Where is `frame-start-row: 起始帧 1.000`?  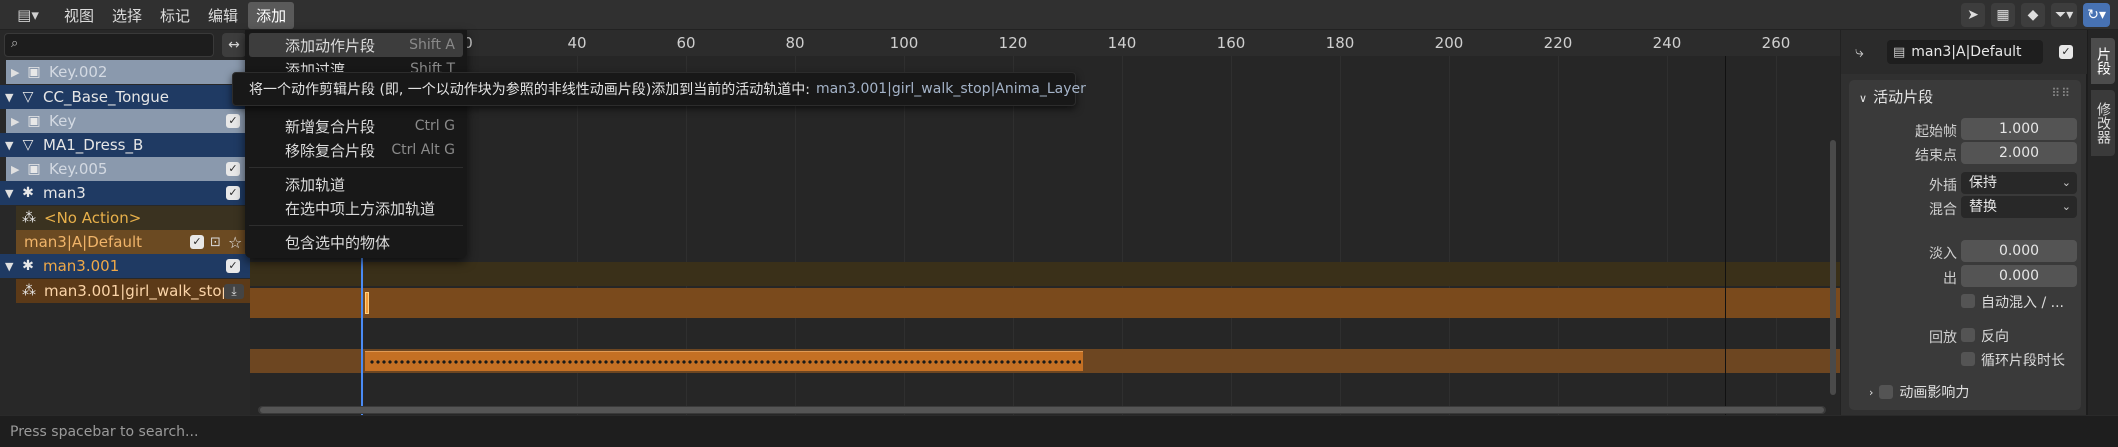
frame-start-row: 起始帧 1.000 is located at coordinates (1965, 130).